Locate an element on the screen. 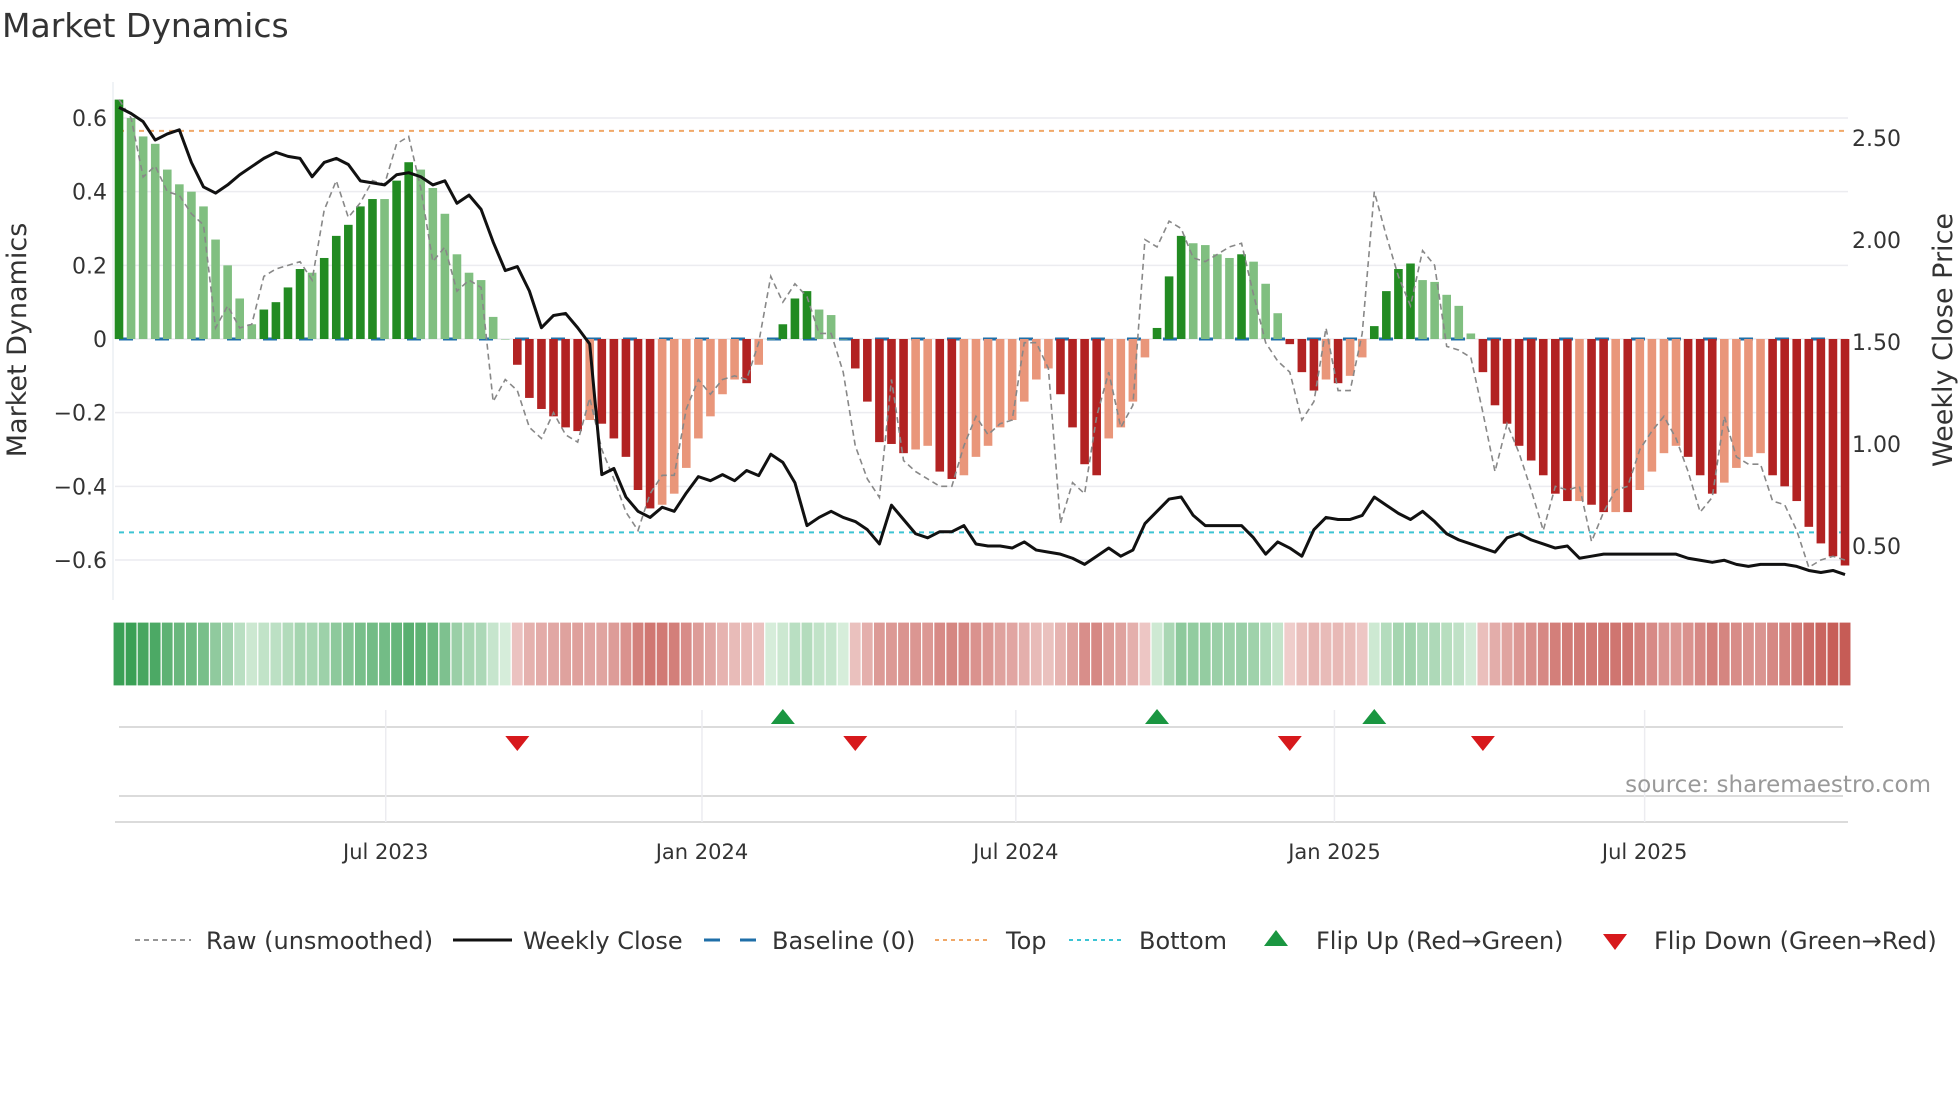 The image size is (1960, 1102). x-tick-label: Jan 2025 is located at coordinates (1333, 852).